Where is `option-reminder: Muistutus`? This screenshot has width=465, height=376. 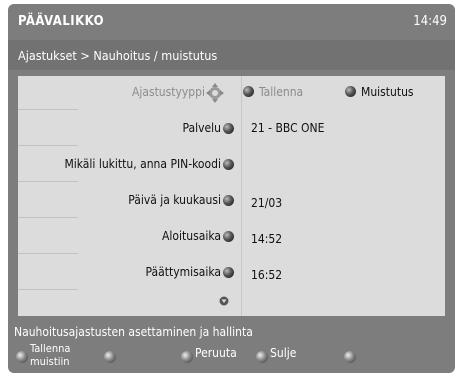
option-reminder: Muistutus is located at coordinates (379, 92).